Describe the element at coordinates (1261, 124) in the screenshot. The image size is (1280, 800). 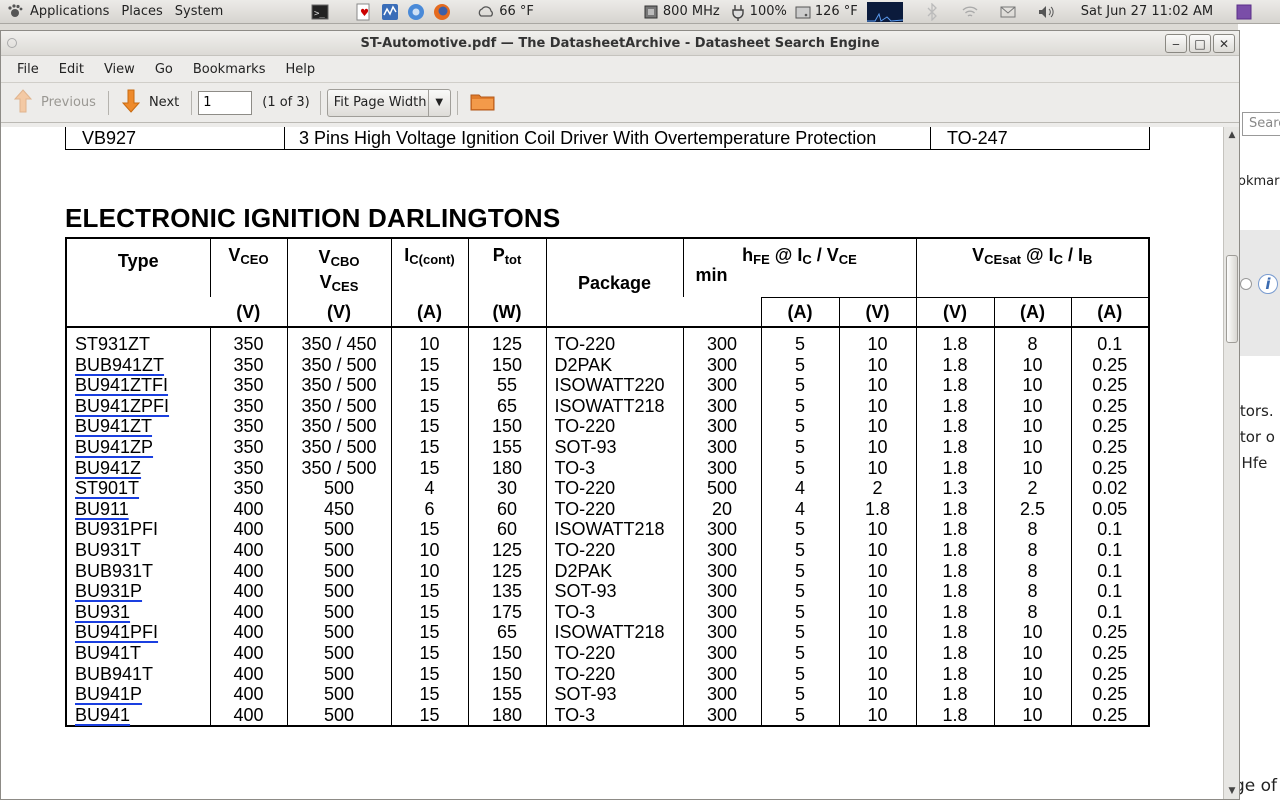
I see `background-search-input: Searc` at that location.